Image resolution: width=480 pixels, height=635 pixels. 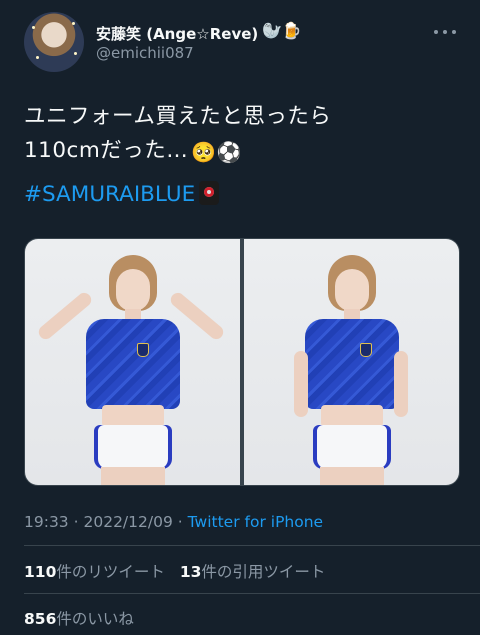 What do you see at coordinates (110, 572) in the screenshot?
I see `retweets-label: 件のリツイート` at bounding box center [110, 572].